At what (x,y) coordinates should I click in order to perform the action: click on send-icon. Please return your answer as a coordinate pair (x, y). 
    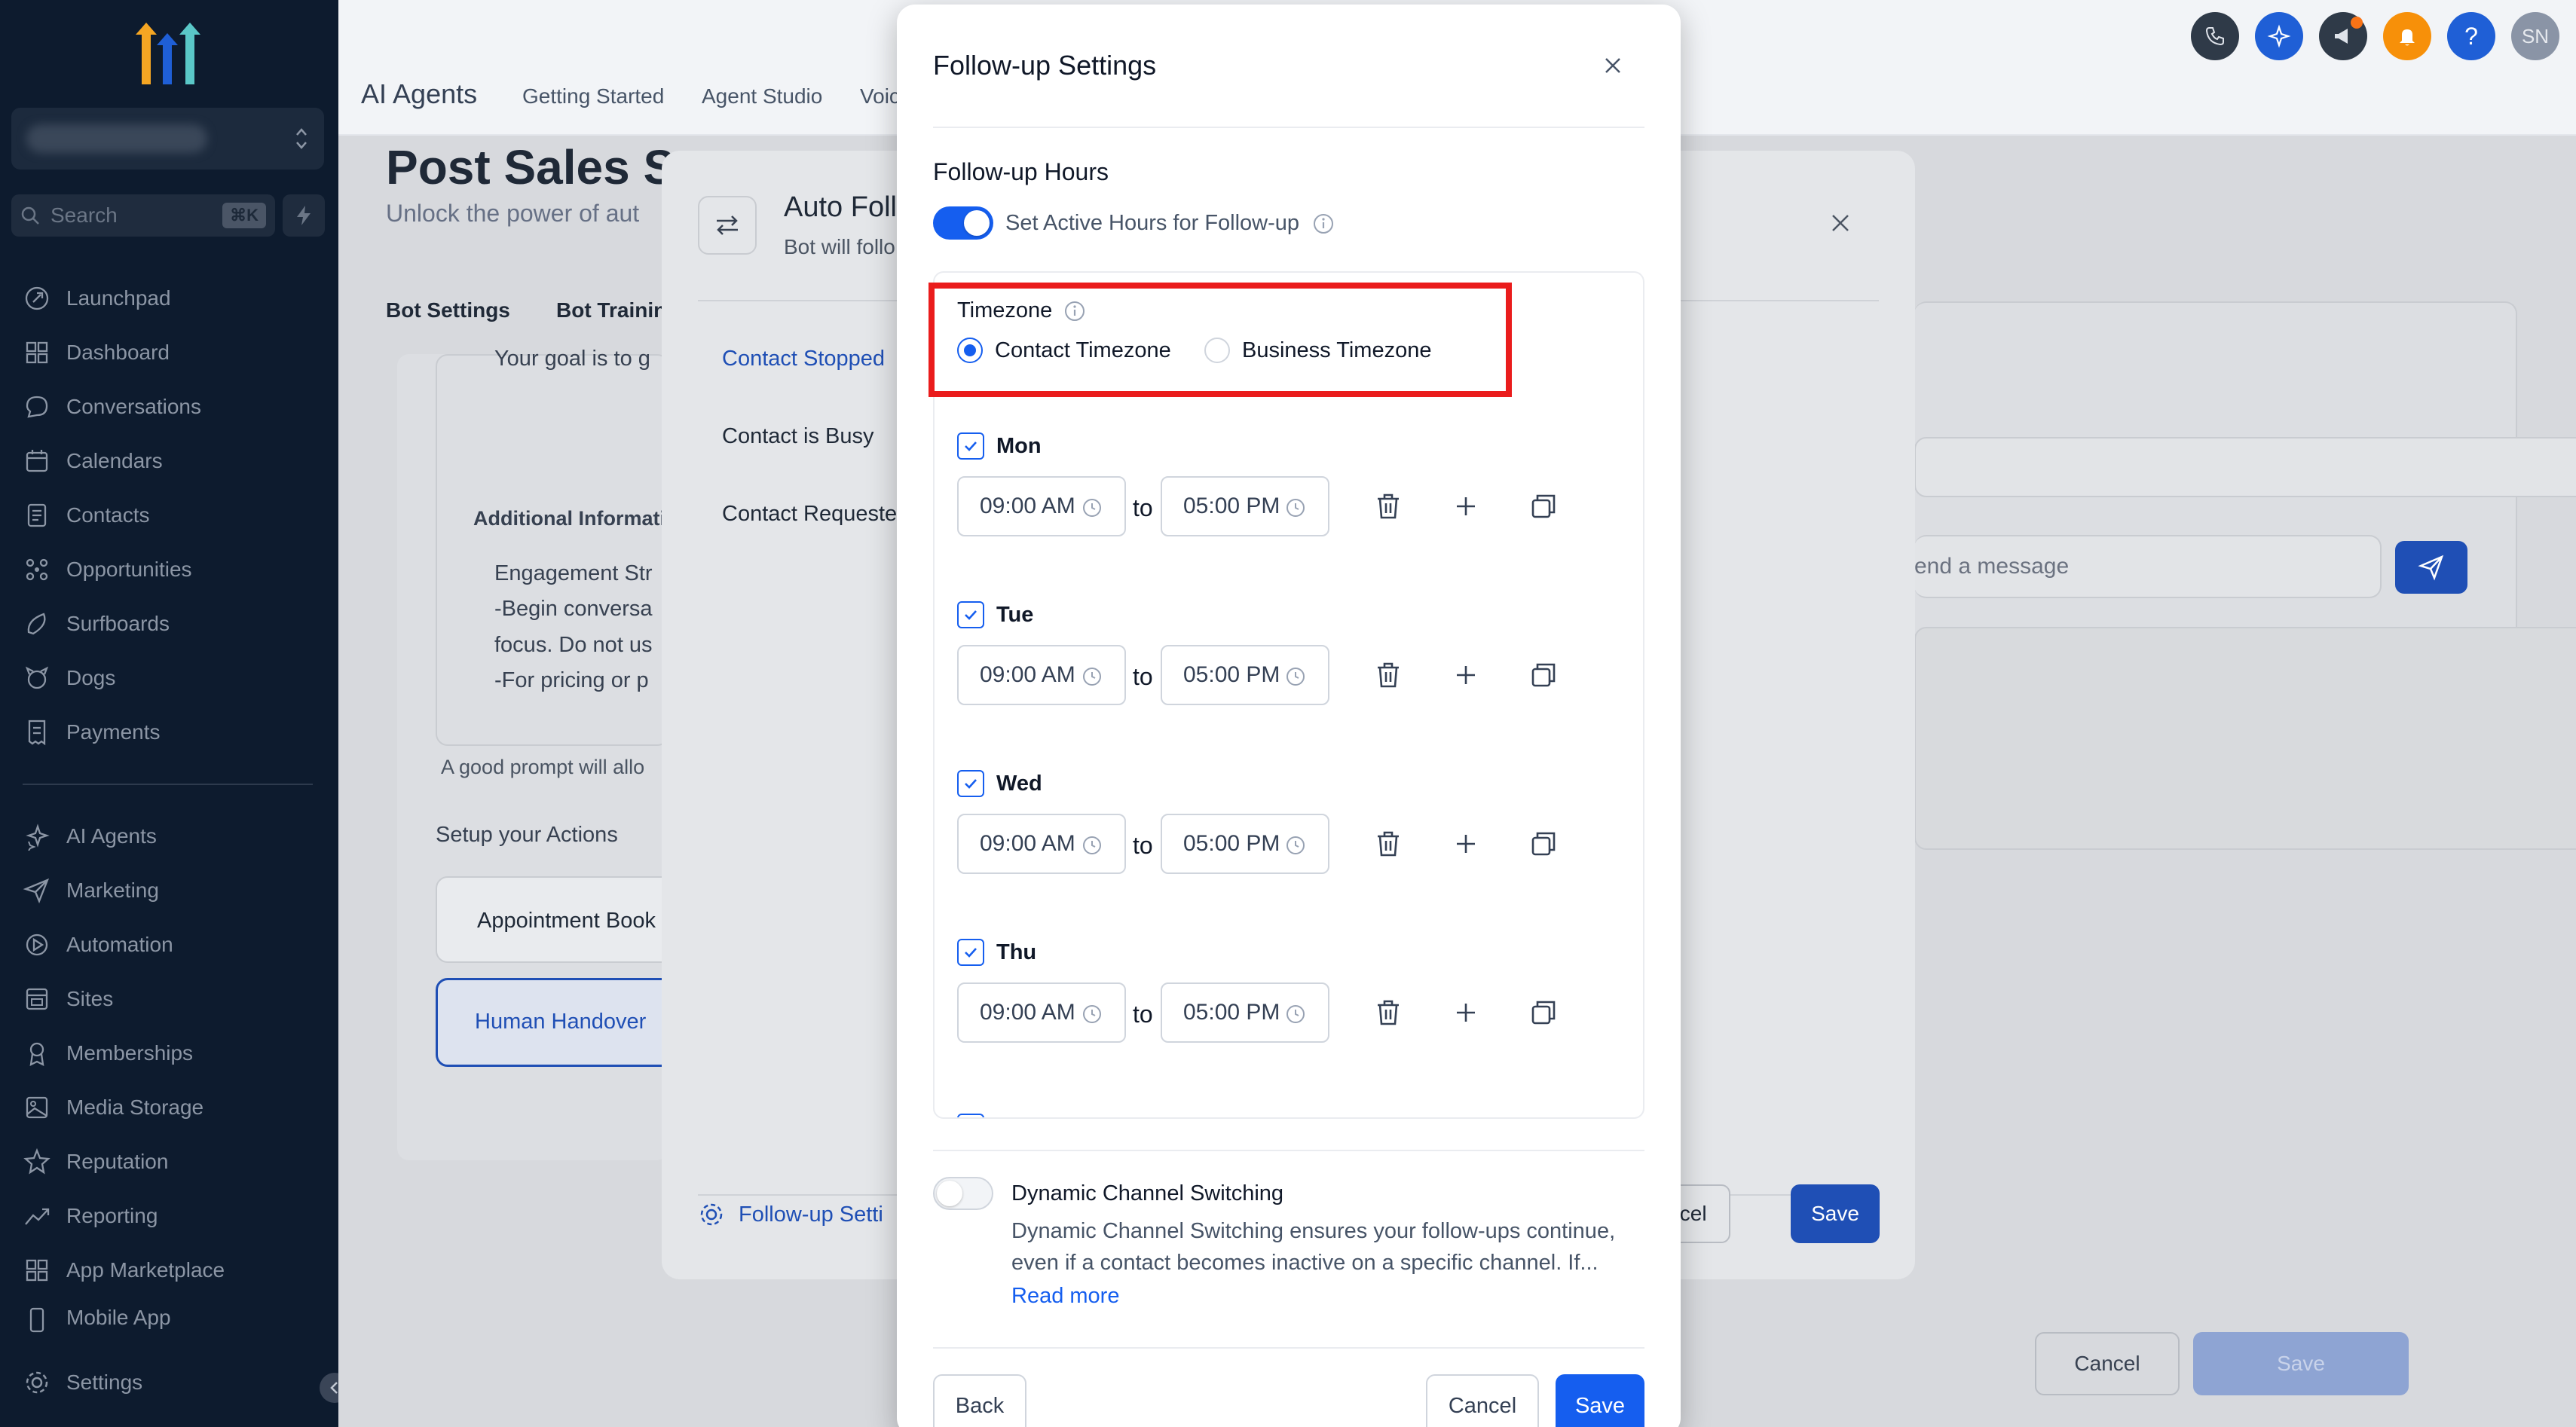
    Looking at the image, I should click on (36, 891).